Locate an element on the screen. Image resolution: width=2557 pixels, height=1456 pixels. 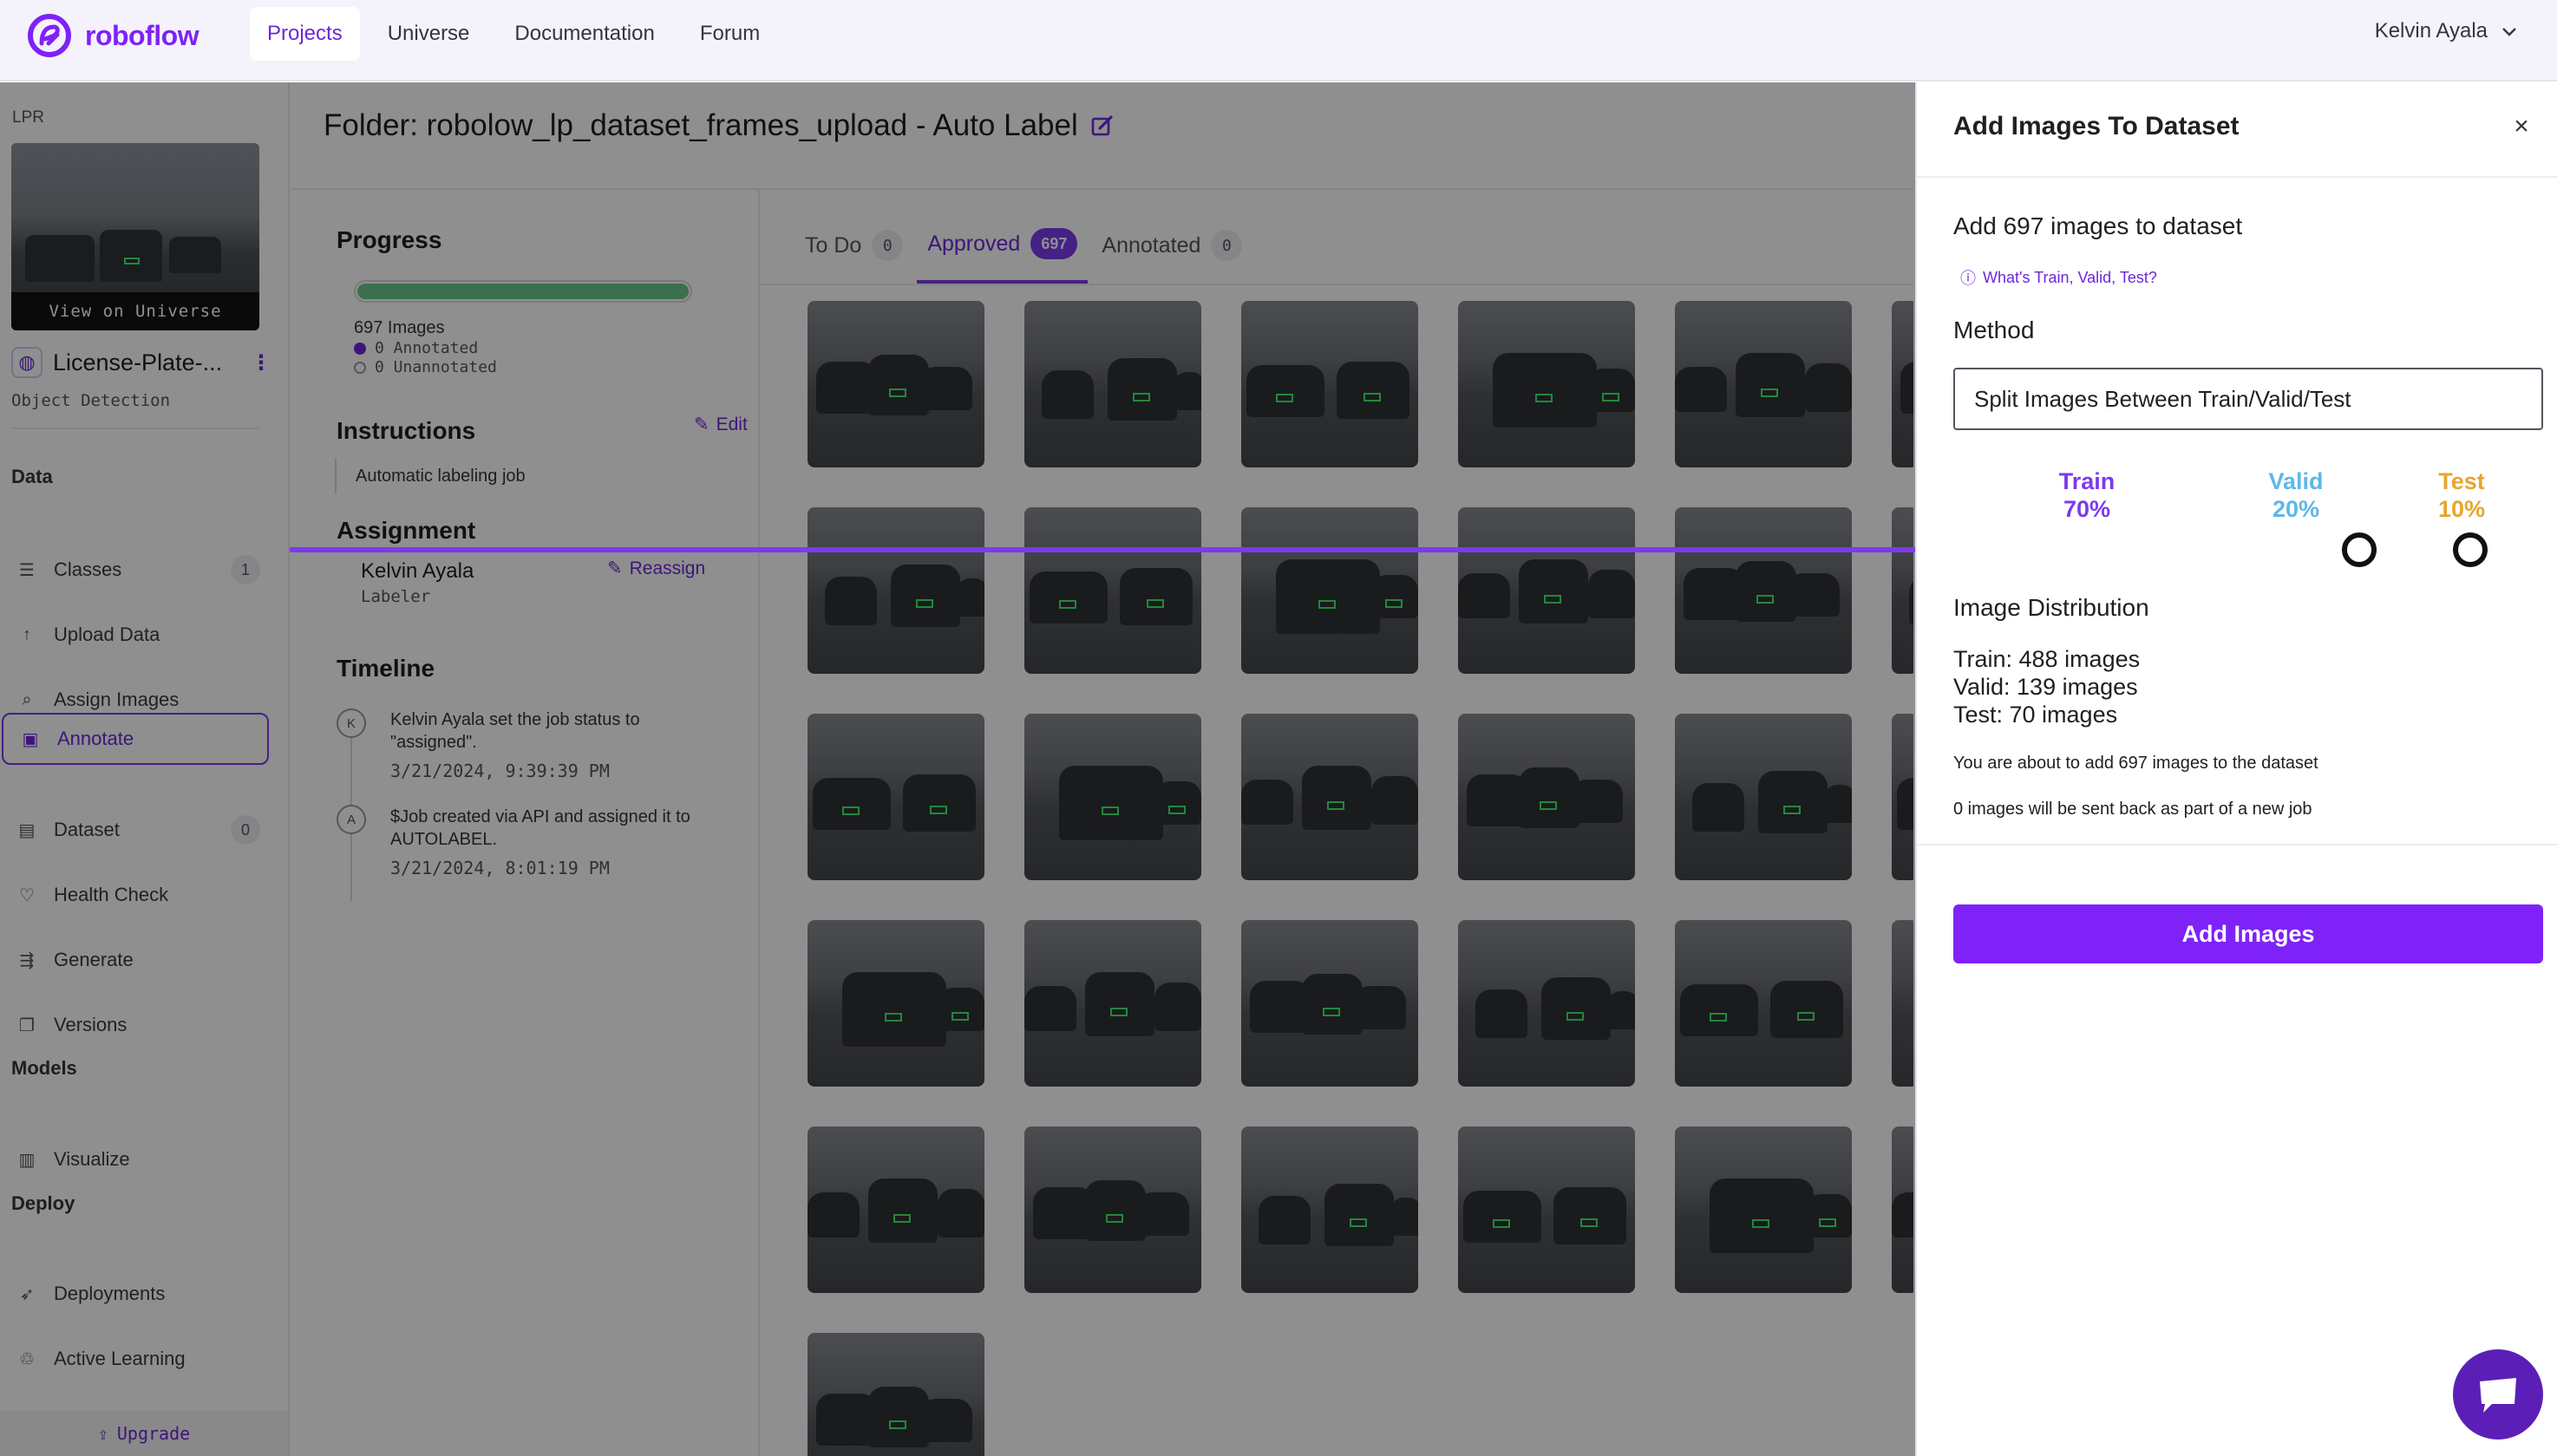
versions-icon: ❐ is located at coordinates (27, 1025).